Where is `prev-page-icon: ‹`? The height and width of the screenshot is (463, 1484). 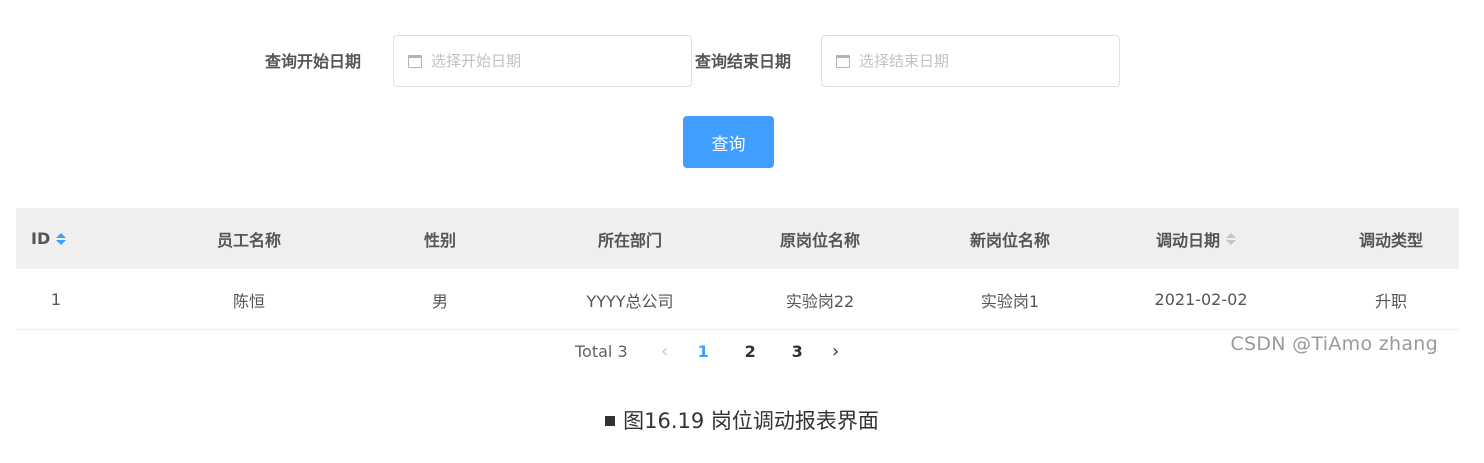 prev-page-icon: ‹ is located at coordinates (665, 351).